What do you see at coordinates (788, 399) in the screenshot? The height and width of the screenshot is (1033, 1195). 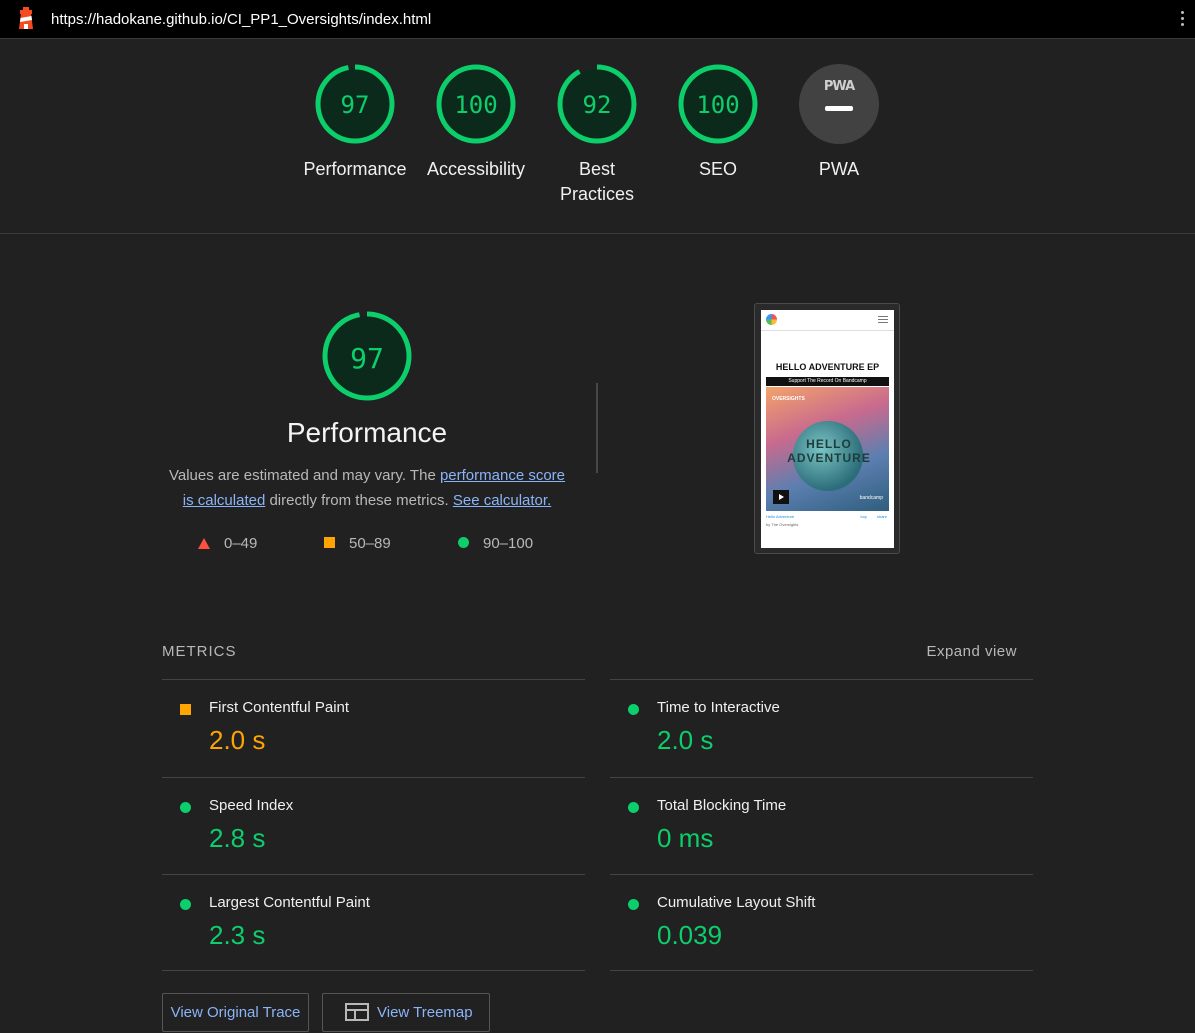 I see `album-brand: OVERSIGHTS` at bounding box center [788, 399].